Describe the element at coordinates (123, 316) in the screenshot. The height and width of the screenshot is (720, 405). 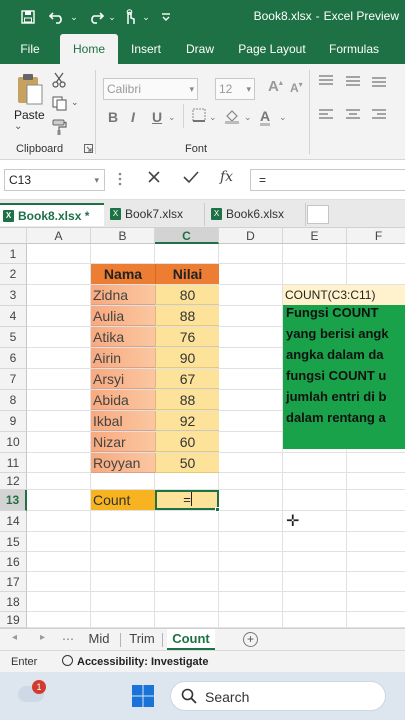
I see `table-cell-name: Aulia` at that location.